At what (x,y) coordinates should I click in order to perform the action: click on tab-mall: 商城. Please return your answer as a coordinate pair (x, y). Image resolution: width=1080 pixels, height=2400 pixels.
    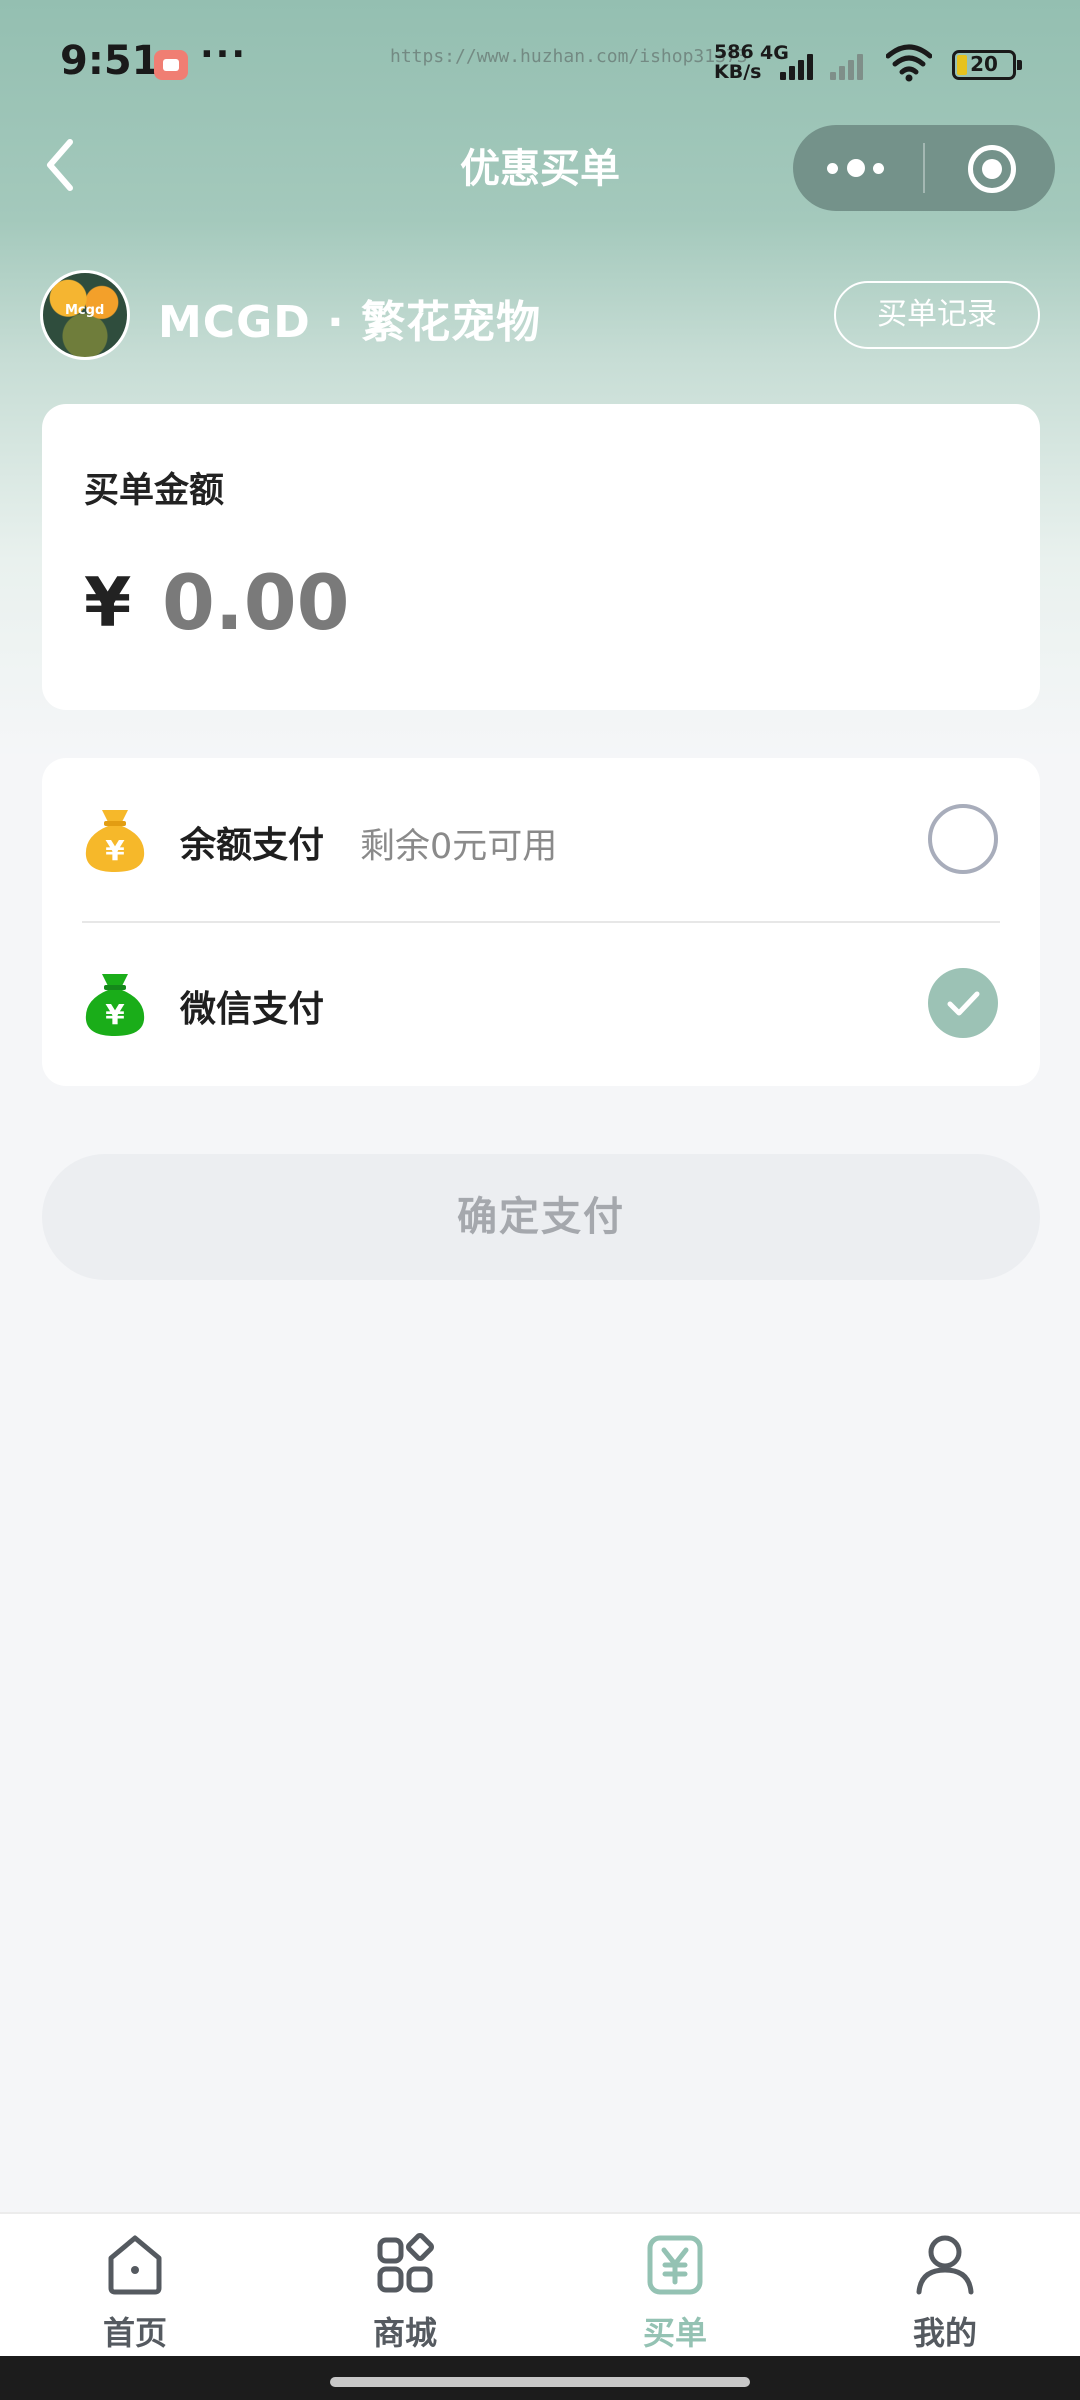
    Looking at the image, I should click on (405, 2286).